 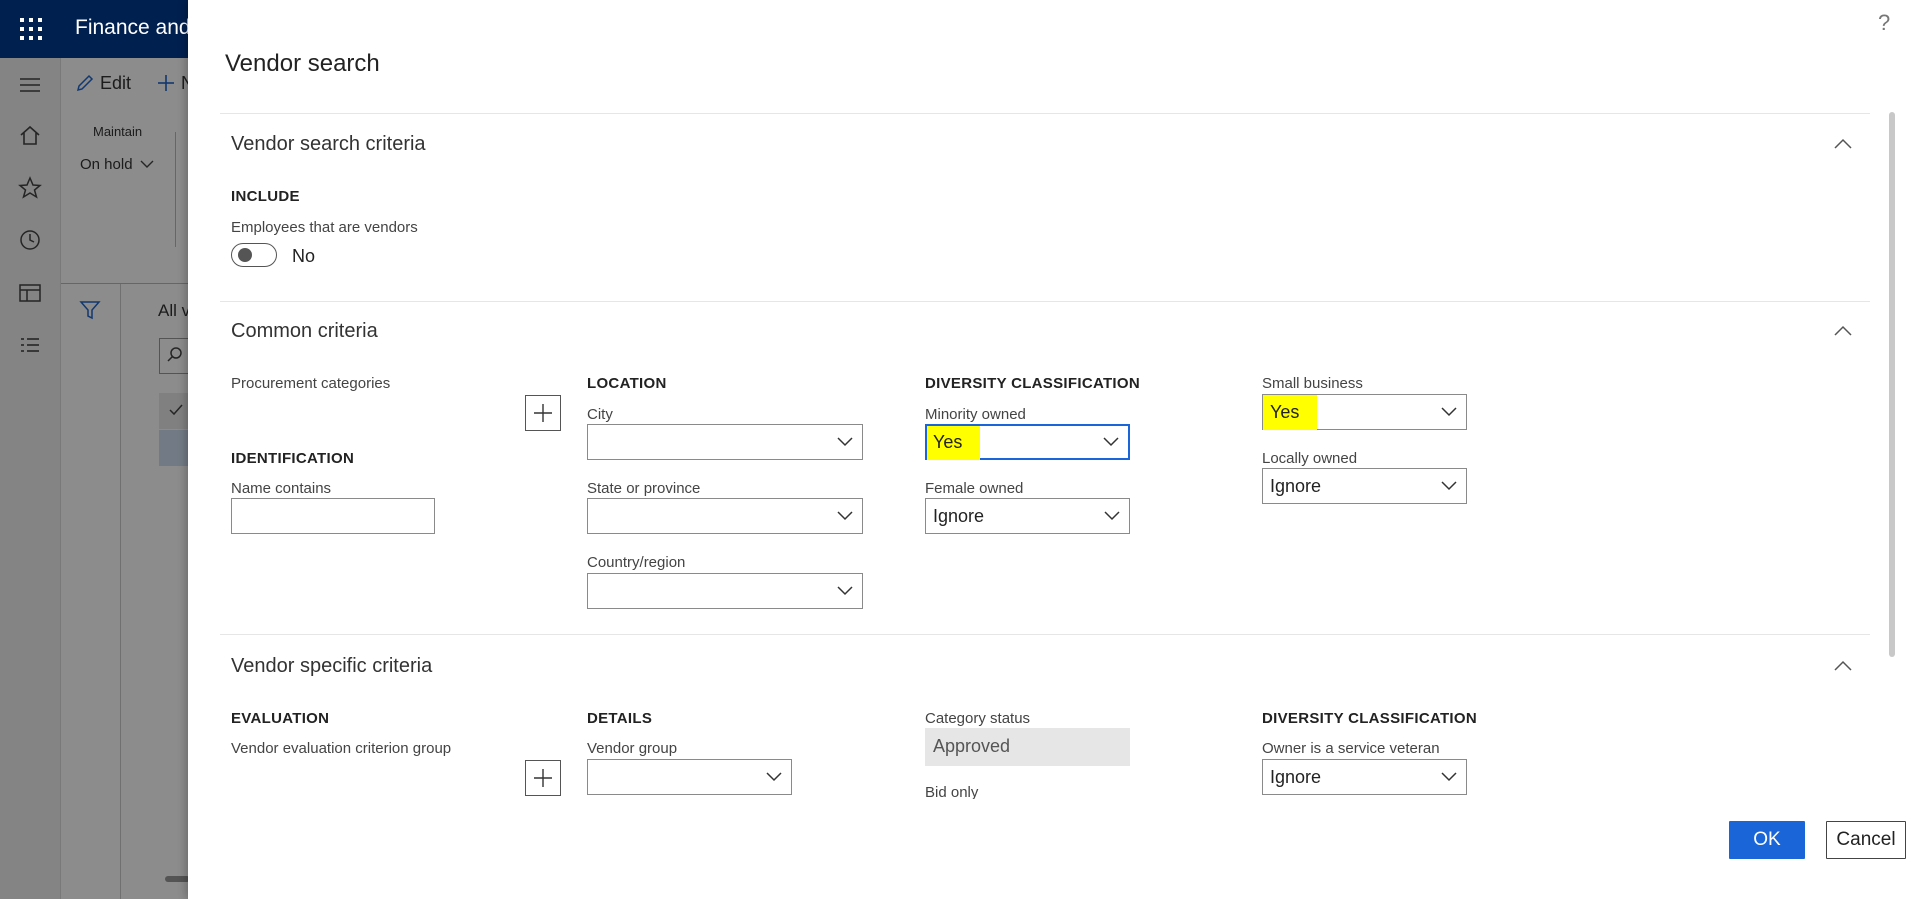 I want to click on modal-overlay, so click(x=95, y=478).